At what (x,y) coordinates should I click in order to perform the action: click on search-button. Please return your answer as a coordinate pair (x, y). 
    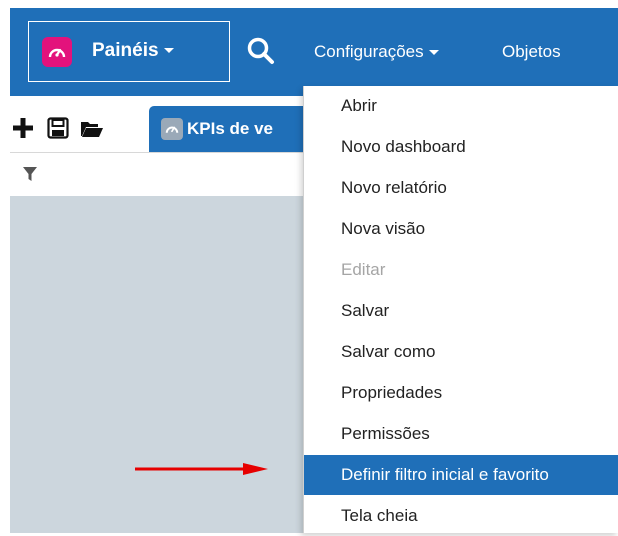
    Looking at the image, I should click on (261, 51).